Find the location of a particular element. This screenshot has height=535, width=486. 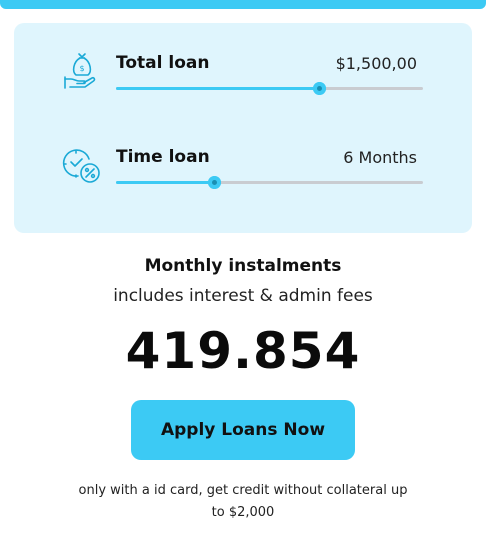

monthly-instalments-title: Monthly instalments is located at coordinates (243, 266).